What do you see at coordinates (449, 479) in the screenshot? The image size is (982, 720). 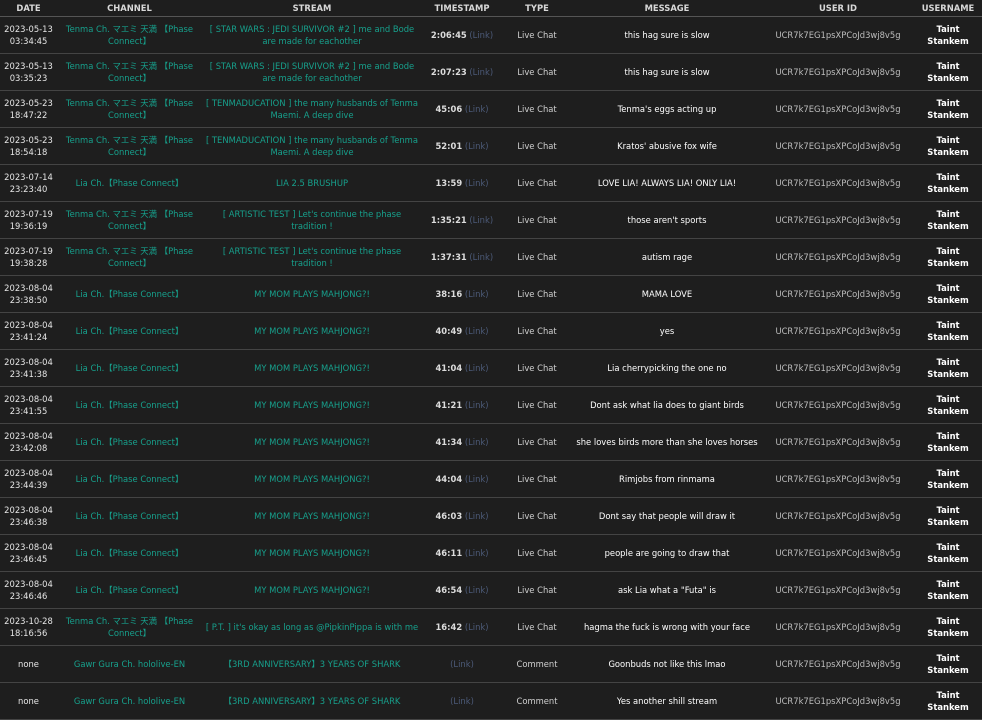 I see `timestamp-value: 44:04` at bounding box center [449, 479].